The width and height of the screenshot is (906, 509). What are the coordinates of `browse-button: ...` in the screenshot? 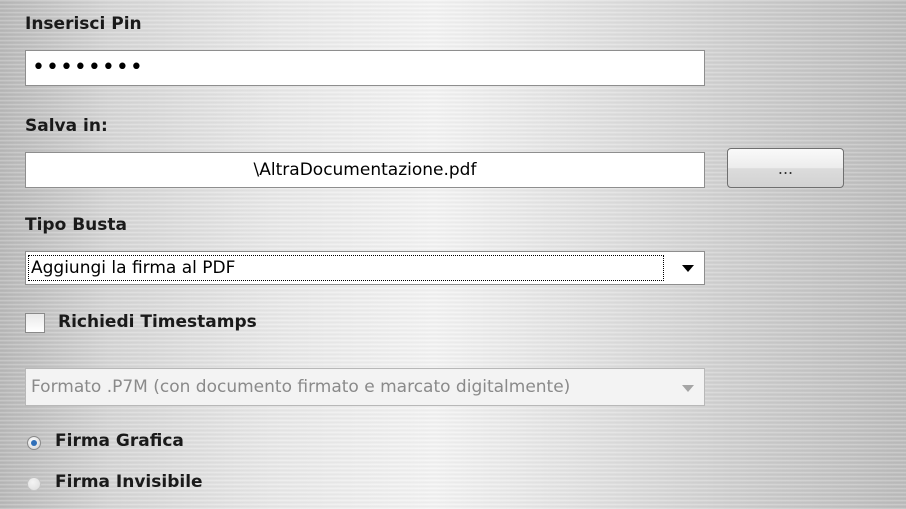 It's located at (785, 168).